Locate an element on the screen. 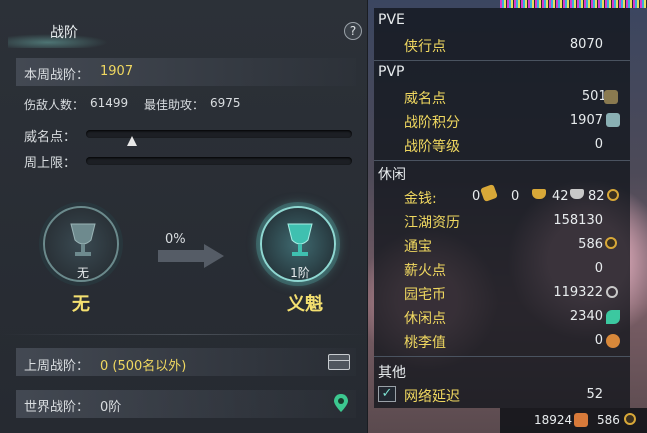  panel-header: 战阶 ? is located at coordinates (184, 30).